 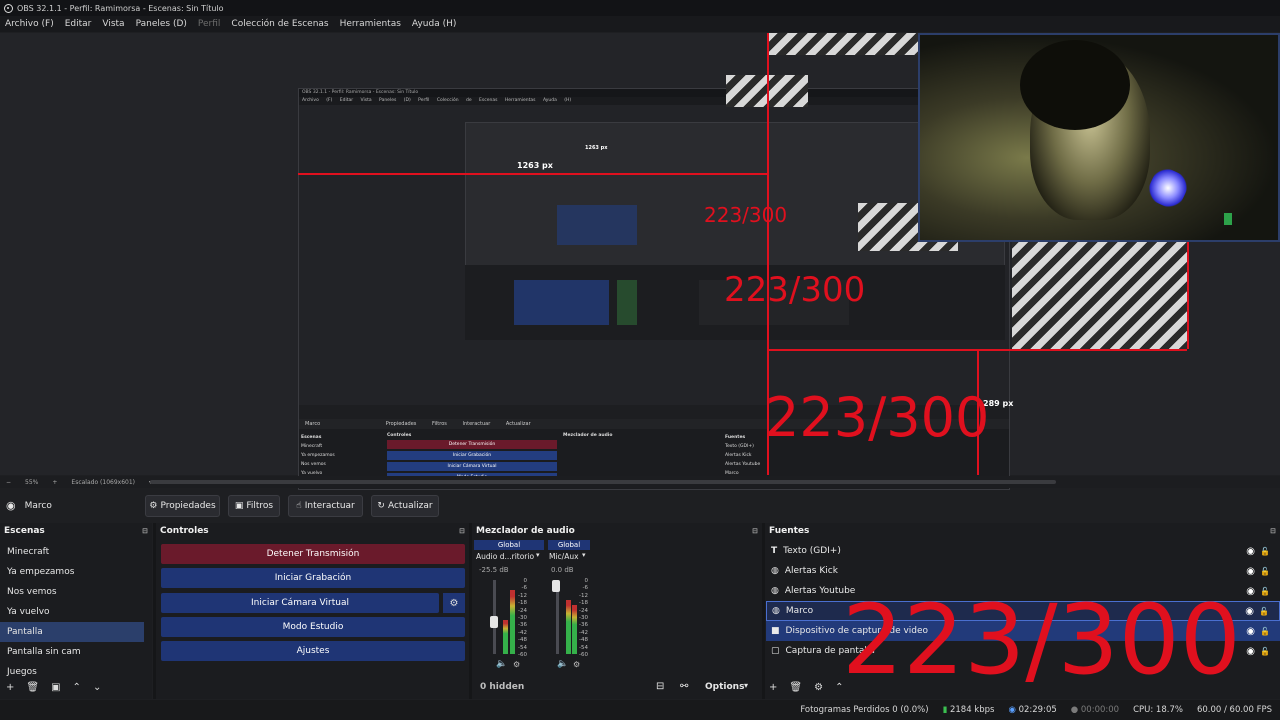 I want to click on level-meter, so click(x=568, y=627).